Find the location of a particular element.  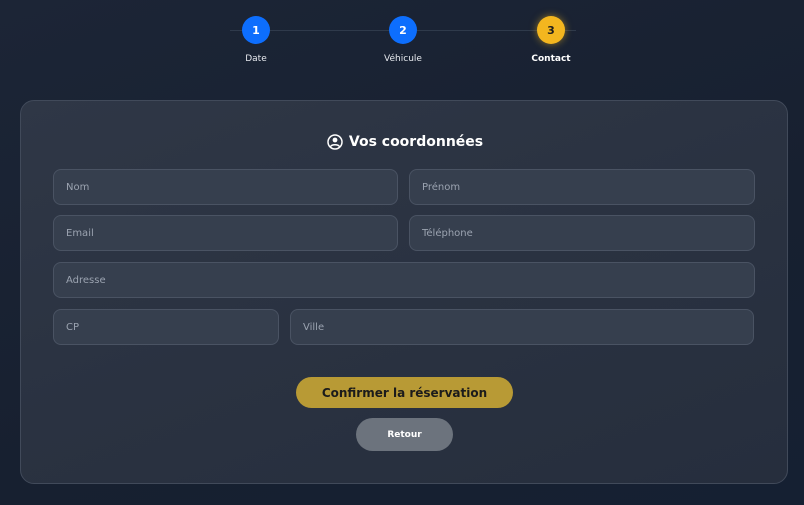

step-number: 1 is located at coordinates (256, 30).